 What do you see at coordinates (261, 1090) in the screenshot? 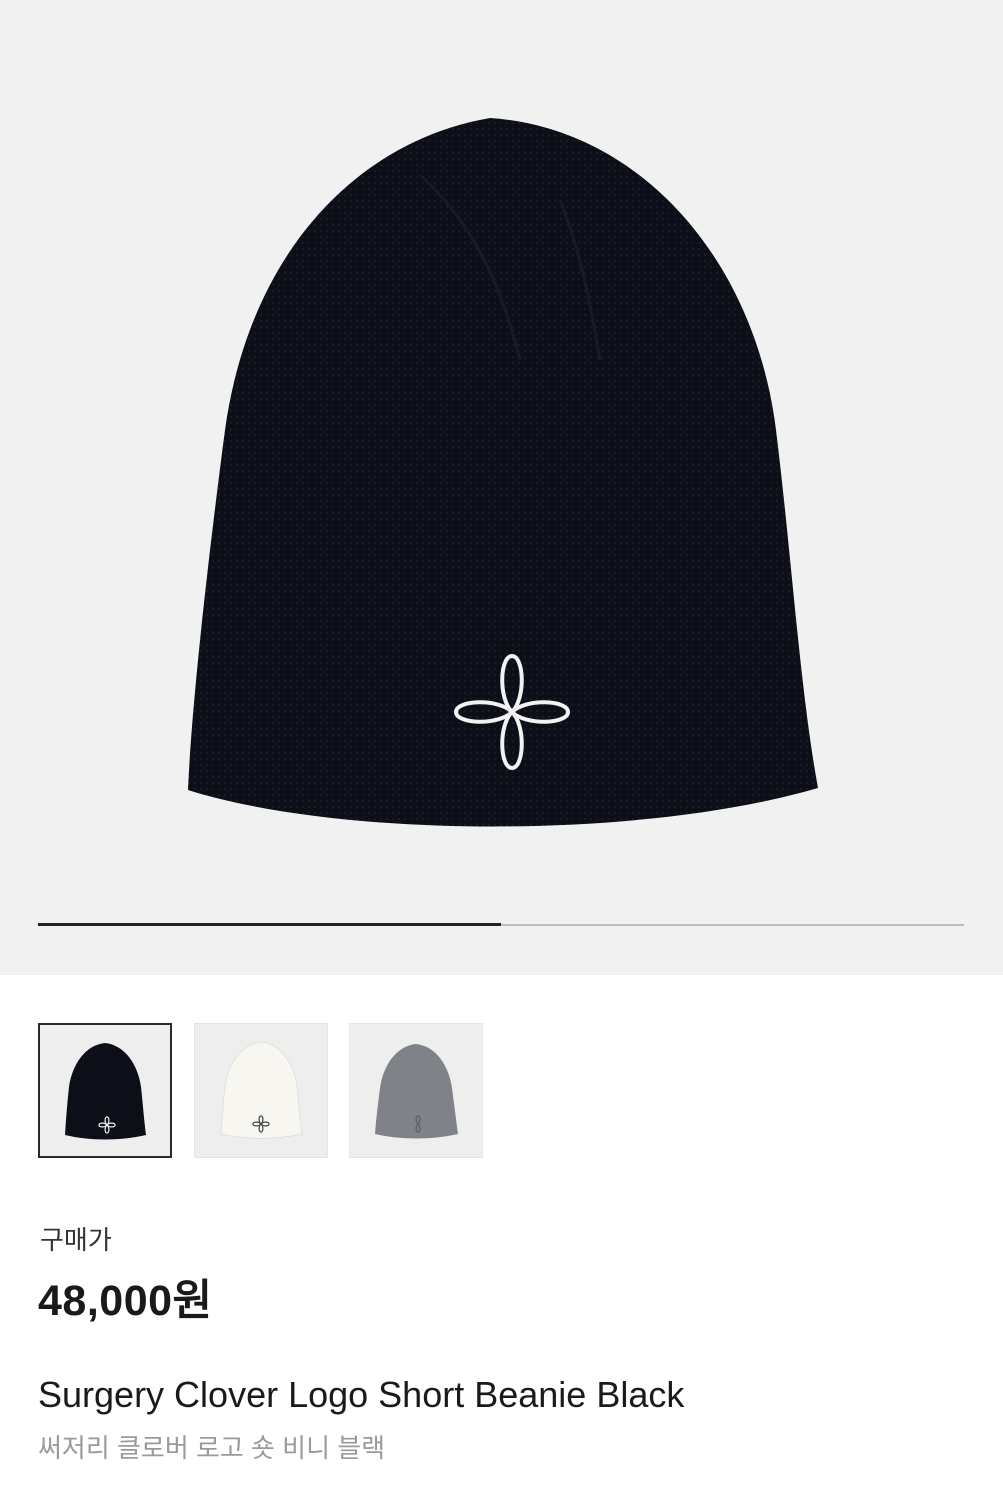
I see `thumbnail-white` at bounding box center [261, 1090].